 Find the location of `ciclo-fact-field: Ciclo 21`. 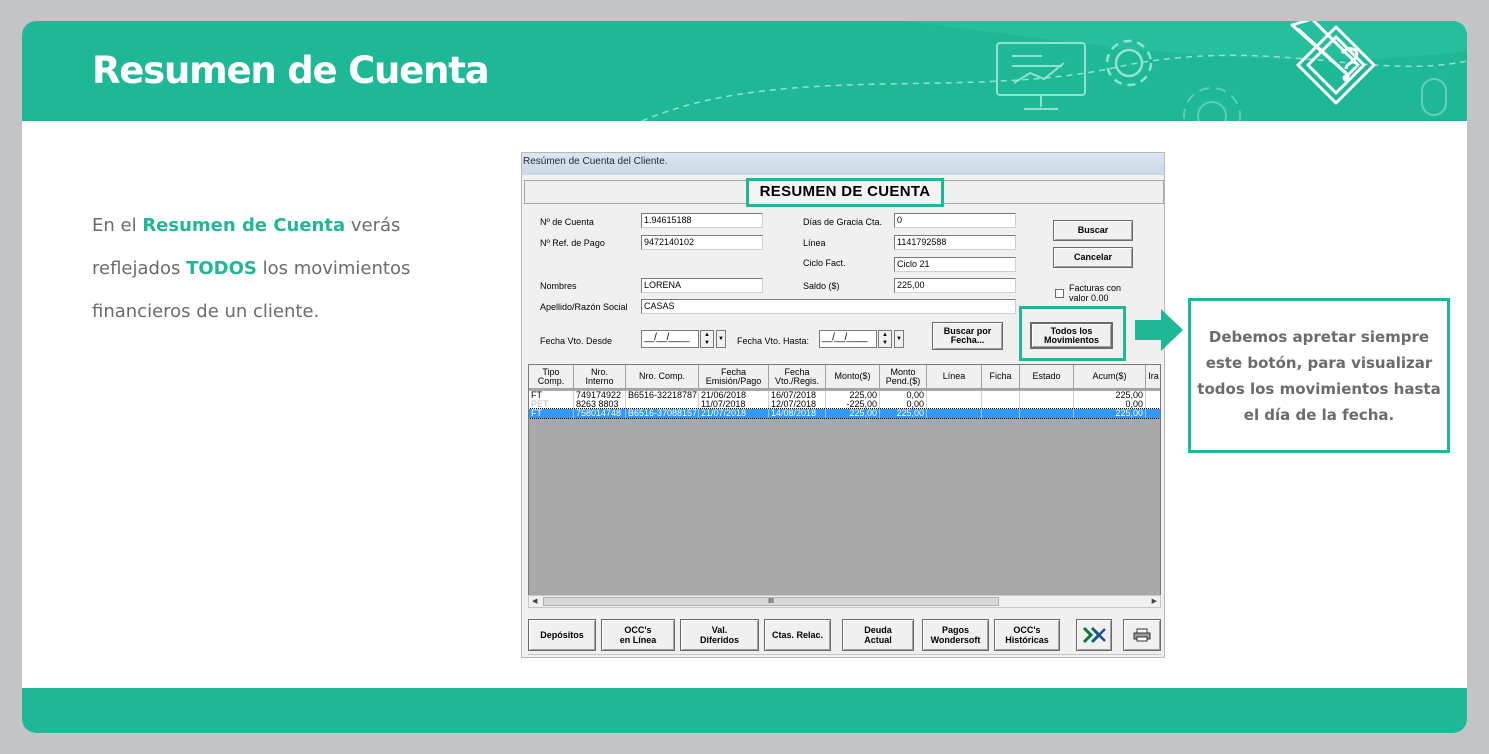

ciclo-fact-field: Ciclo 21 is located at coordinates (955, 264).